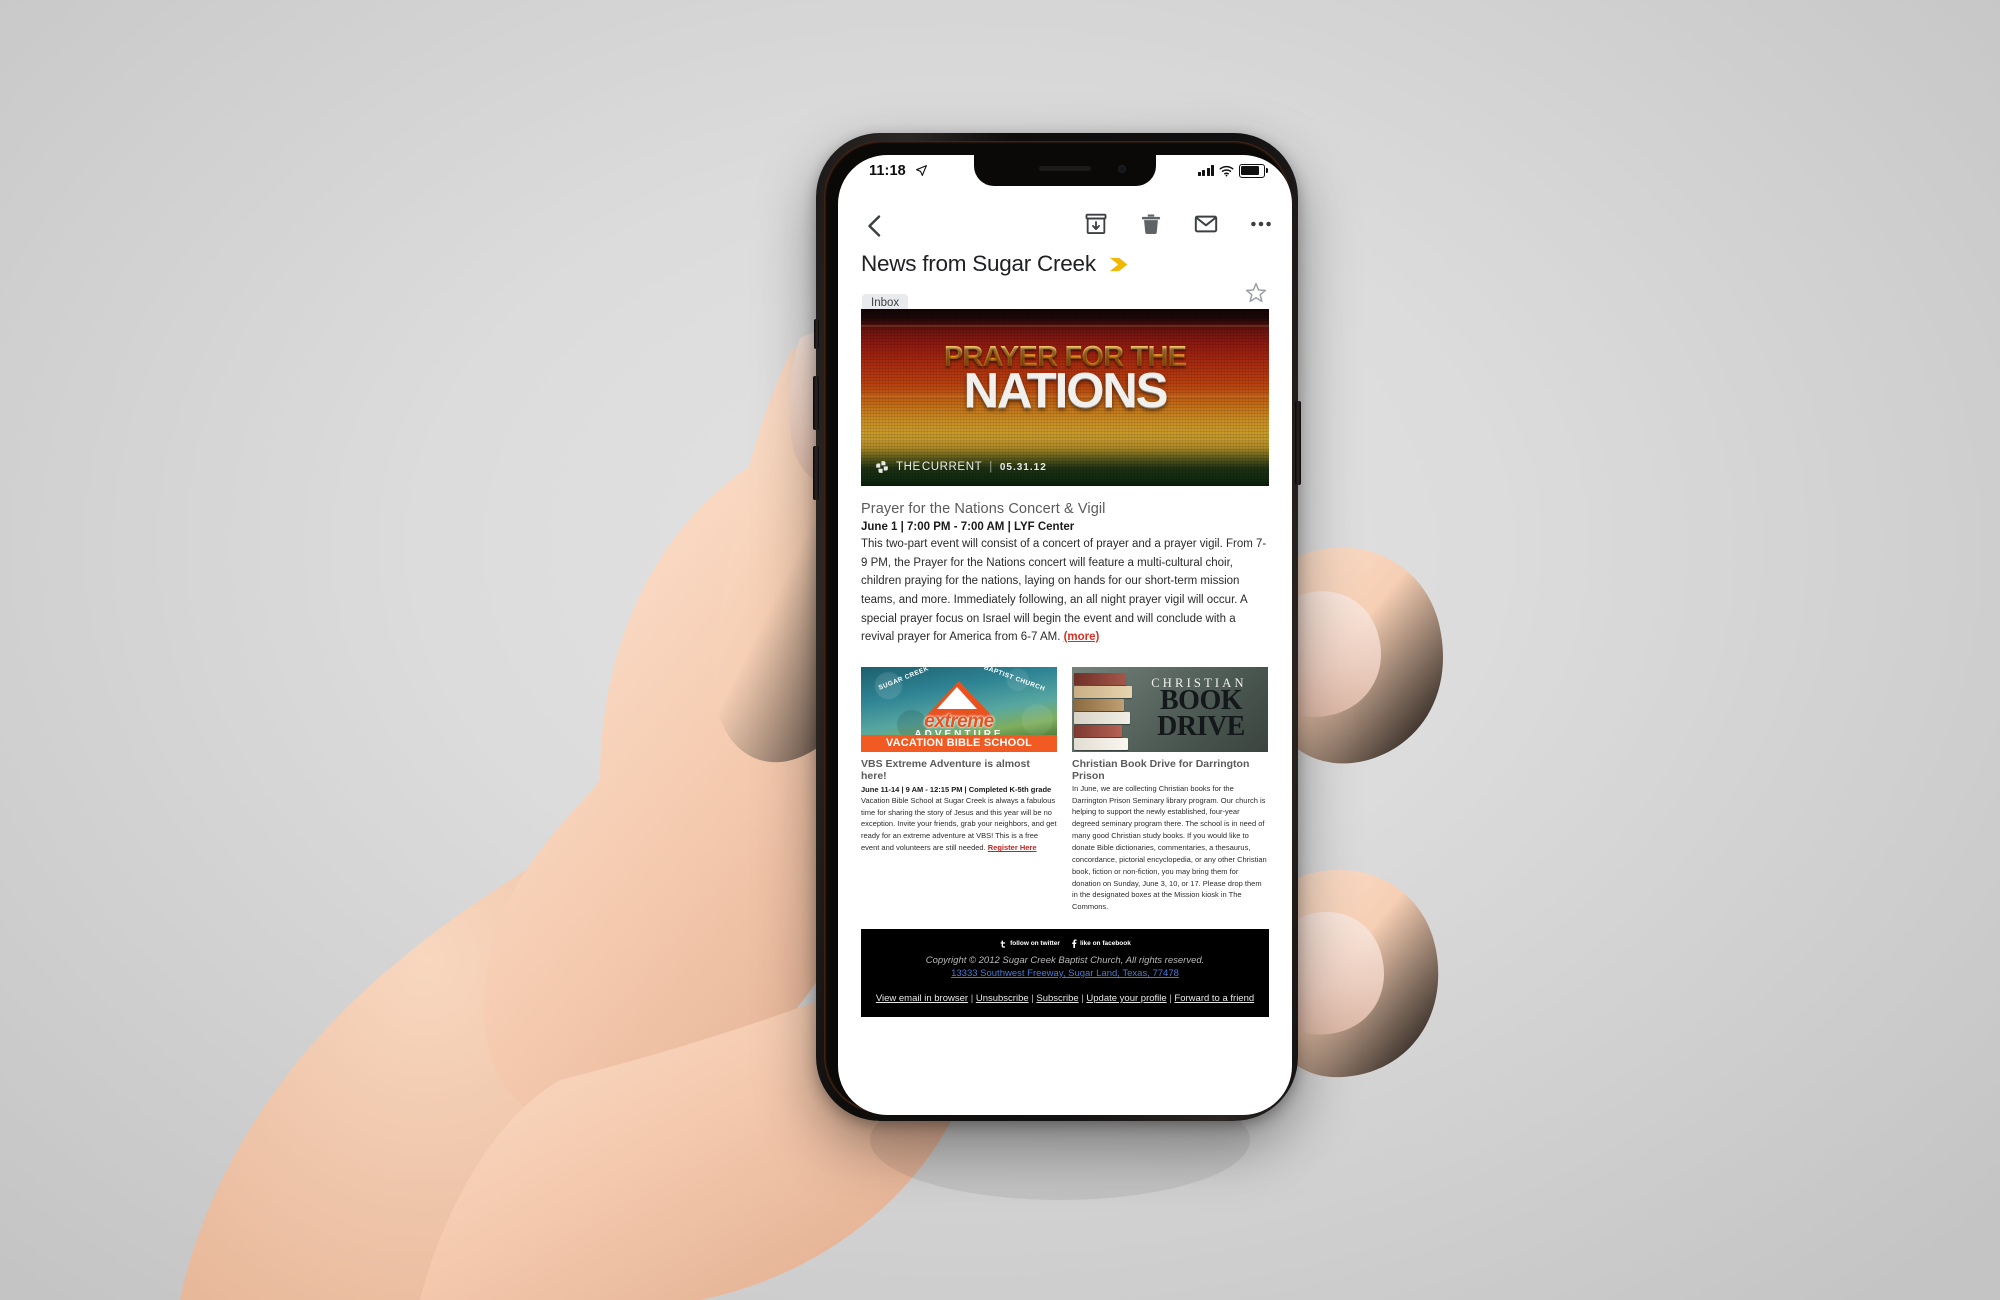 This screenshot has width=2000, height=1300. I want to click on unsubscribe-link: Unsubscribe, so click(1002, 998).